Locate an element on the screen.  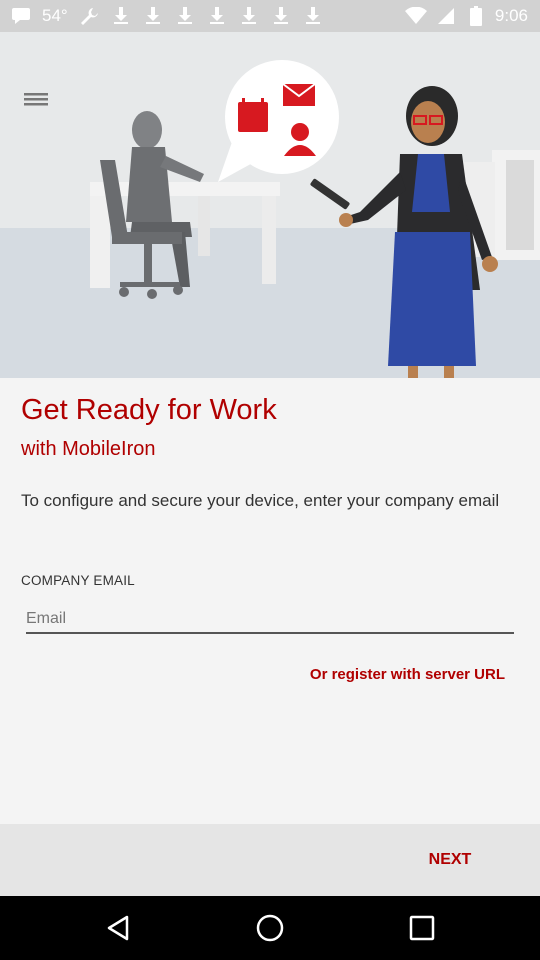
navigation-bar is located at coordinates (270, 928).